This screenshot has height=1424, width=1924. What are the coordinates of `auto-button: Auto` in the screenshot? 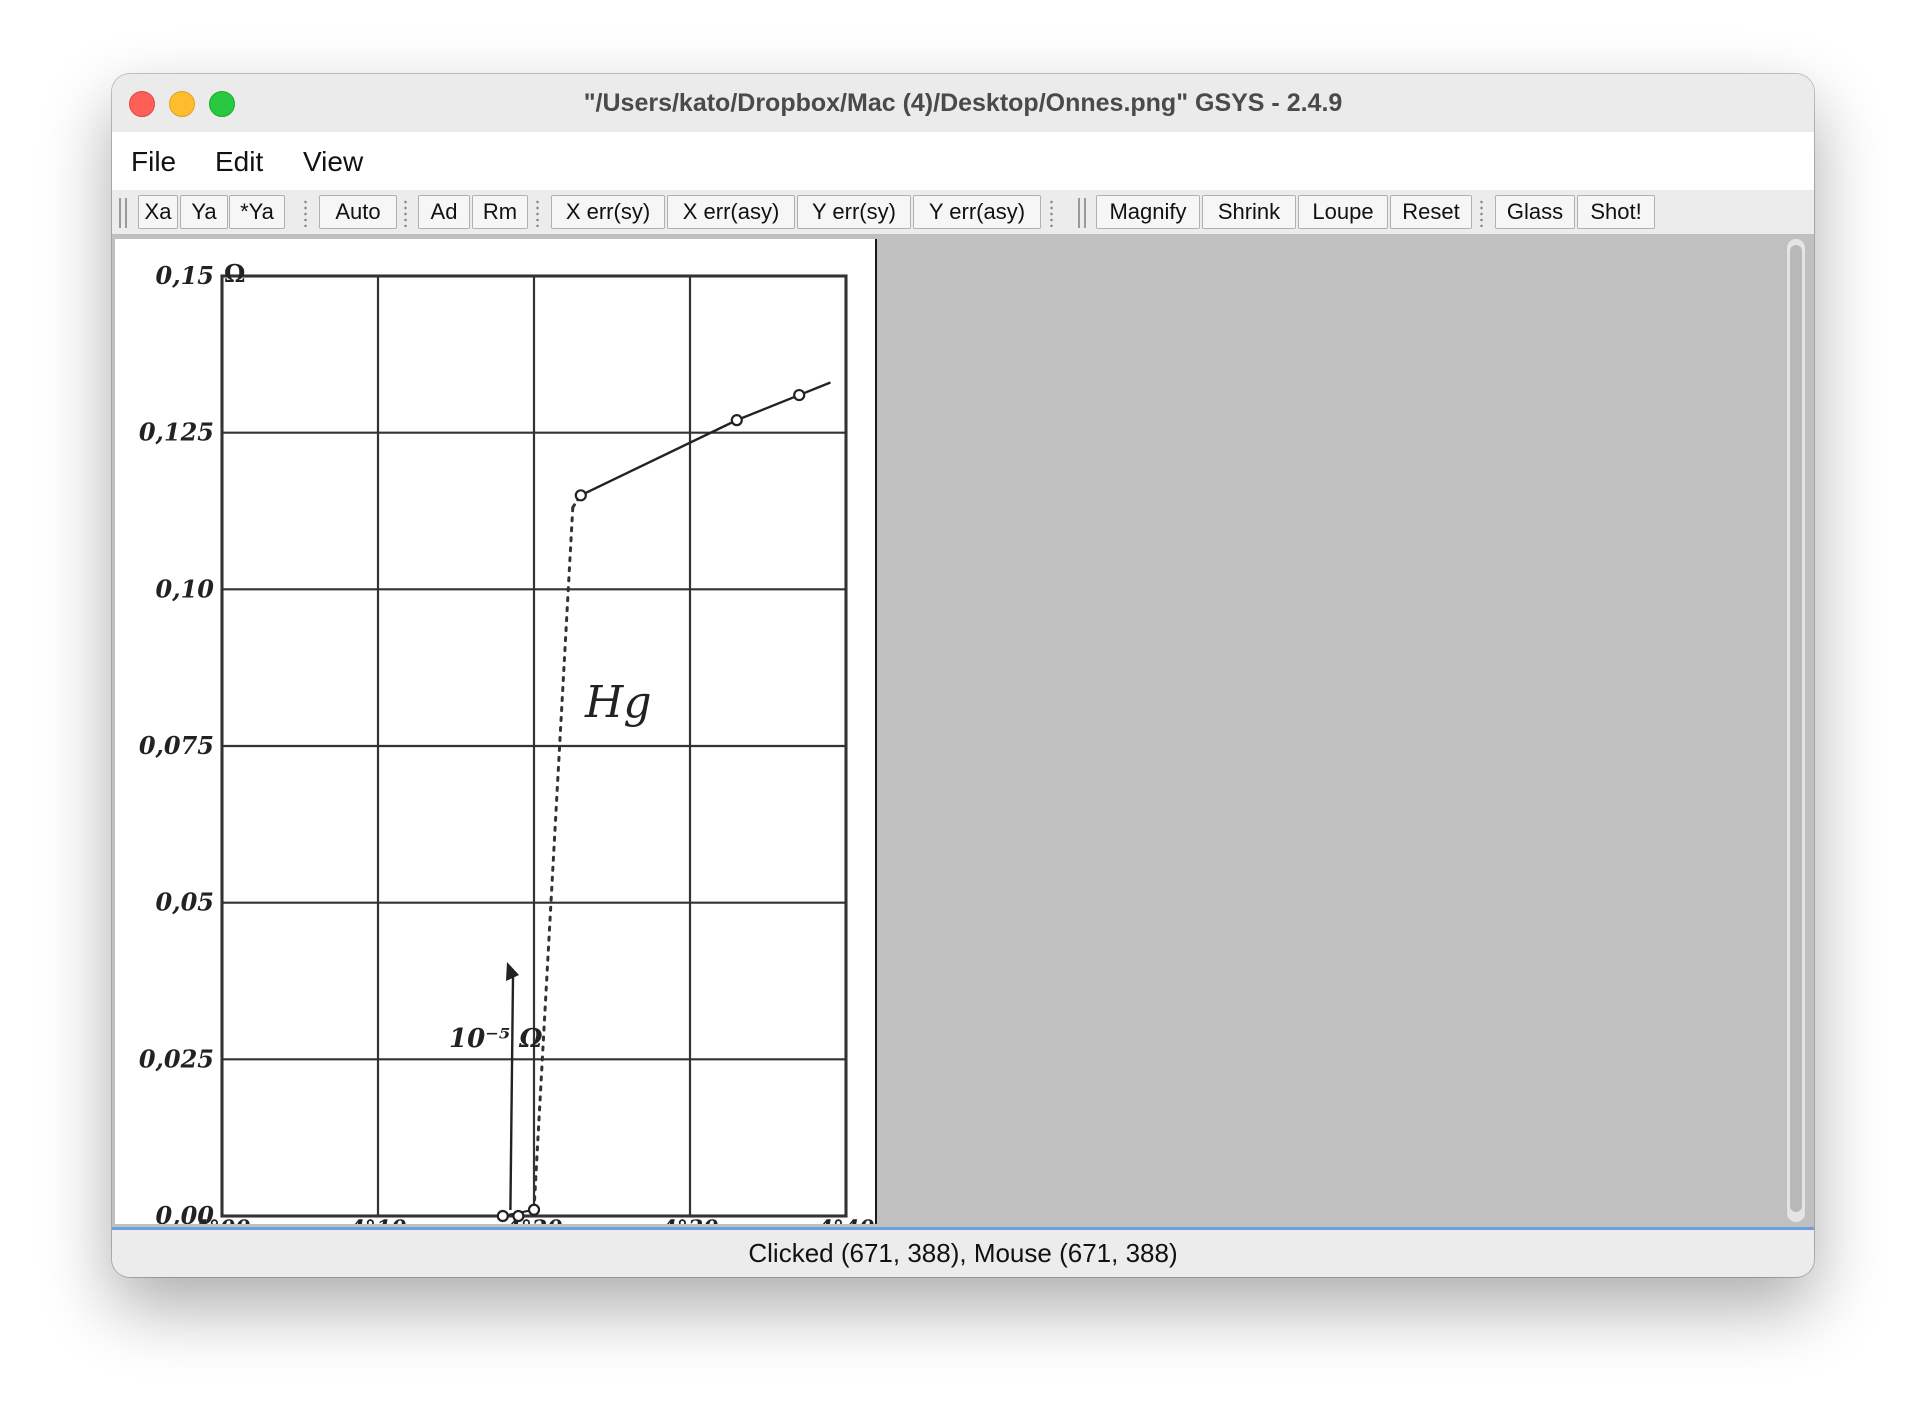 It's located at (358, 212).